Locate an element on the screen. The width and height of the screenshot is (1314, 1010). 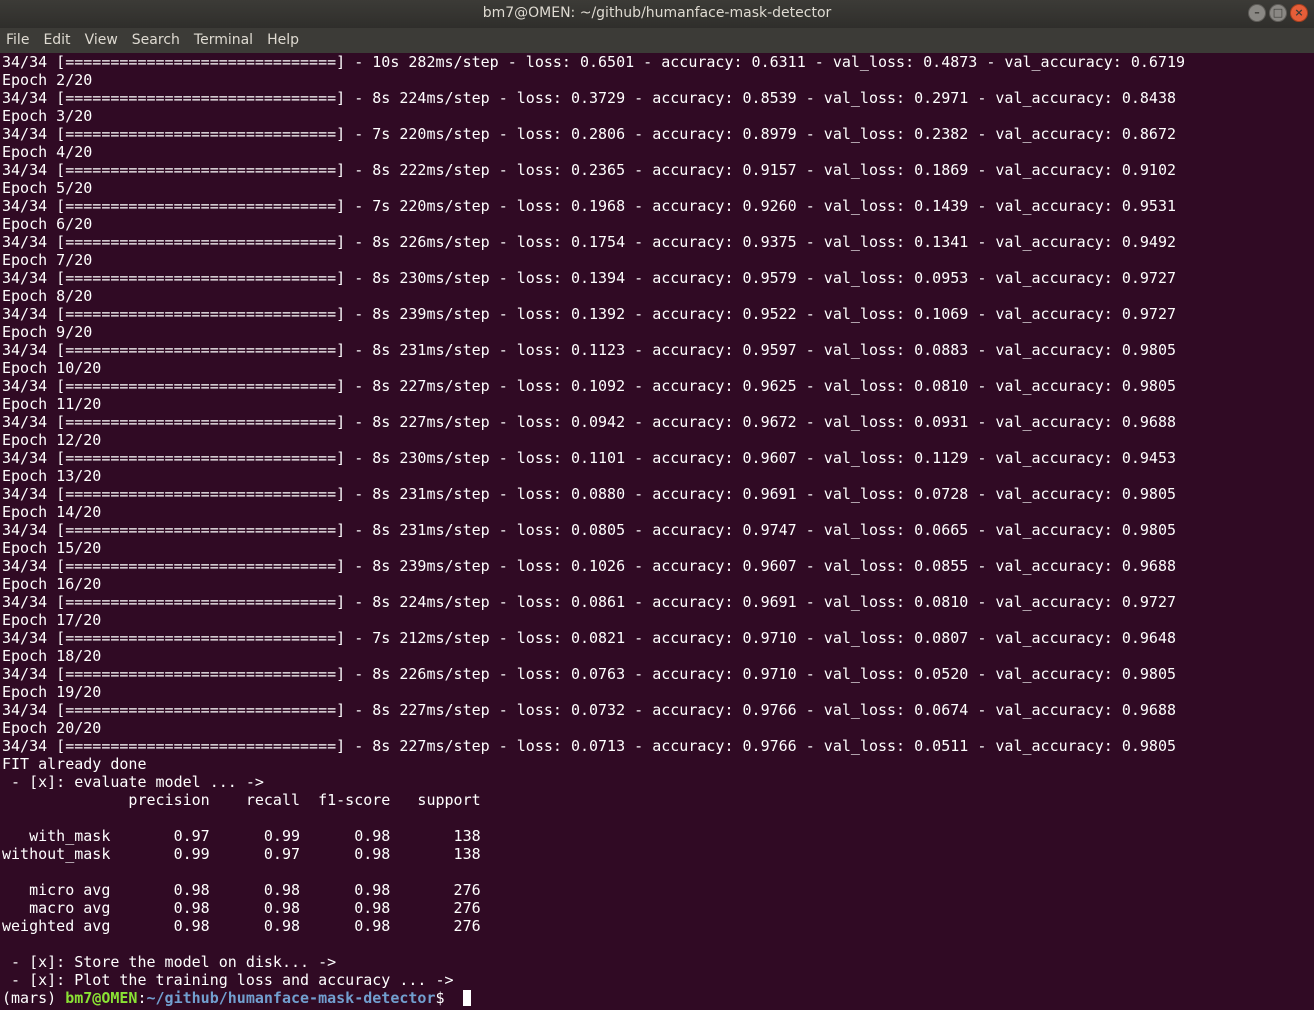
terminal-line: Epoch 18/20 is located at coordinates (52, 656).